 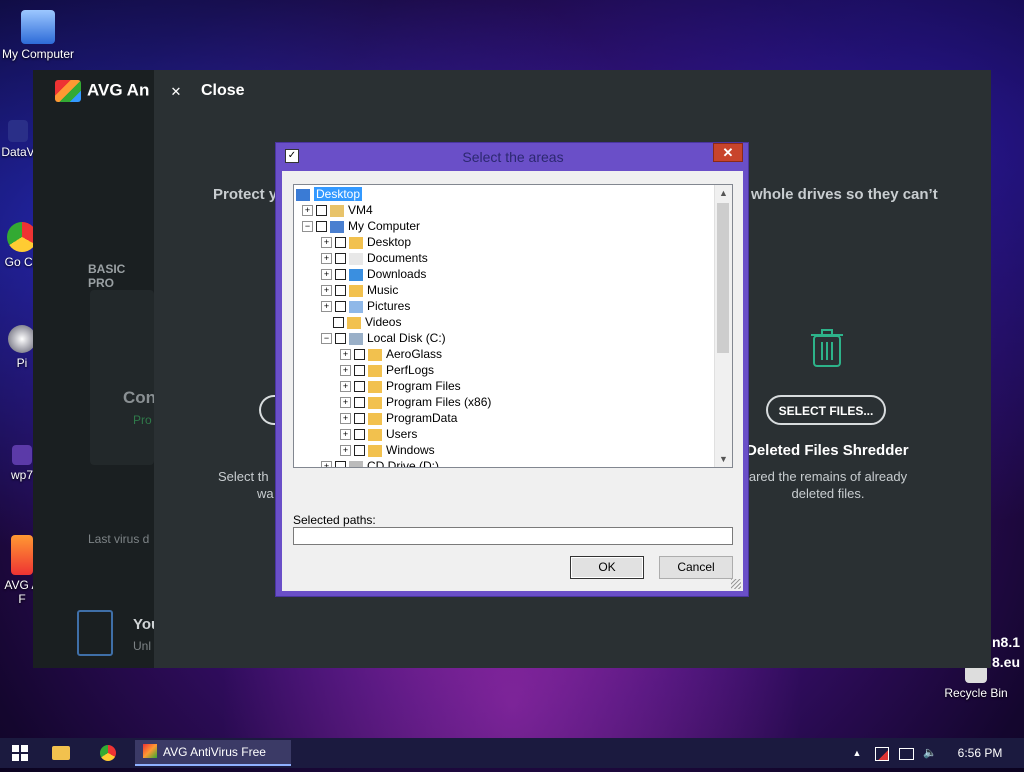 What do you see at coordinates (122, 377) in the screenshot?
I see `component-card` at bounding box center [122, 377].